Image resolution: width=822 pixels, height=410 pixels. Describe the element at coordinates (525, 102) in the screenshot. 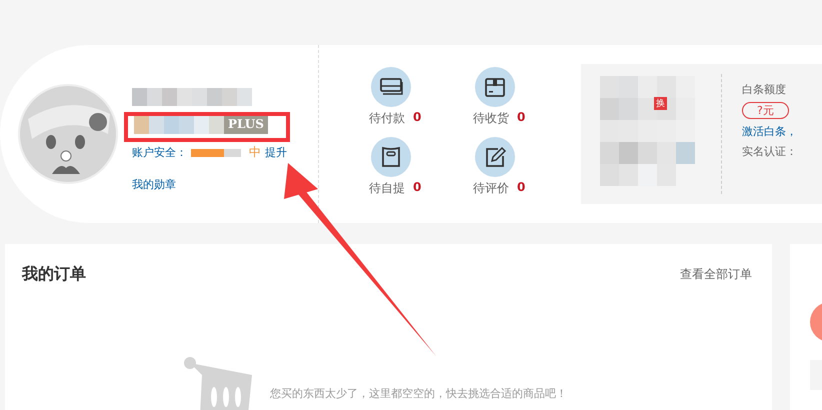

I see `order-status-item: 待收货 0` at that location.